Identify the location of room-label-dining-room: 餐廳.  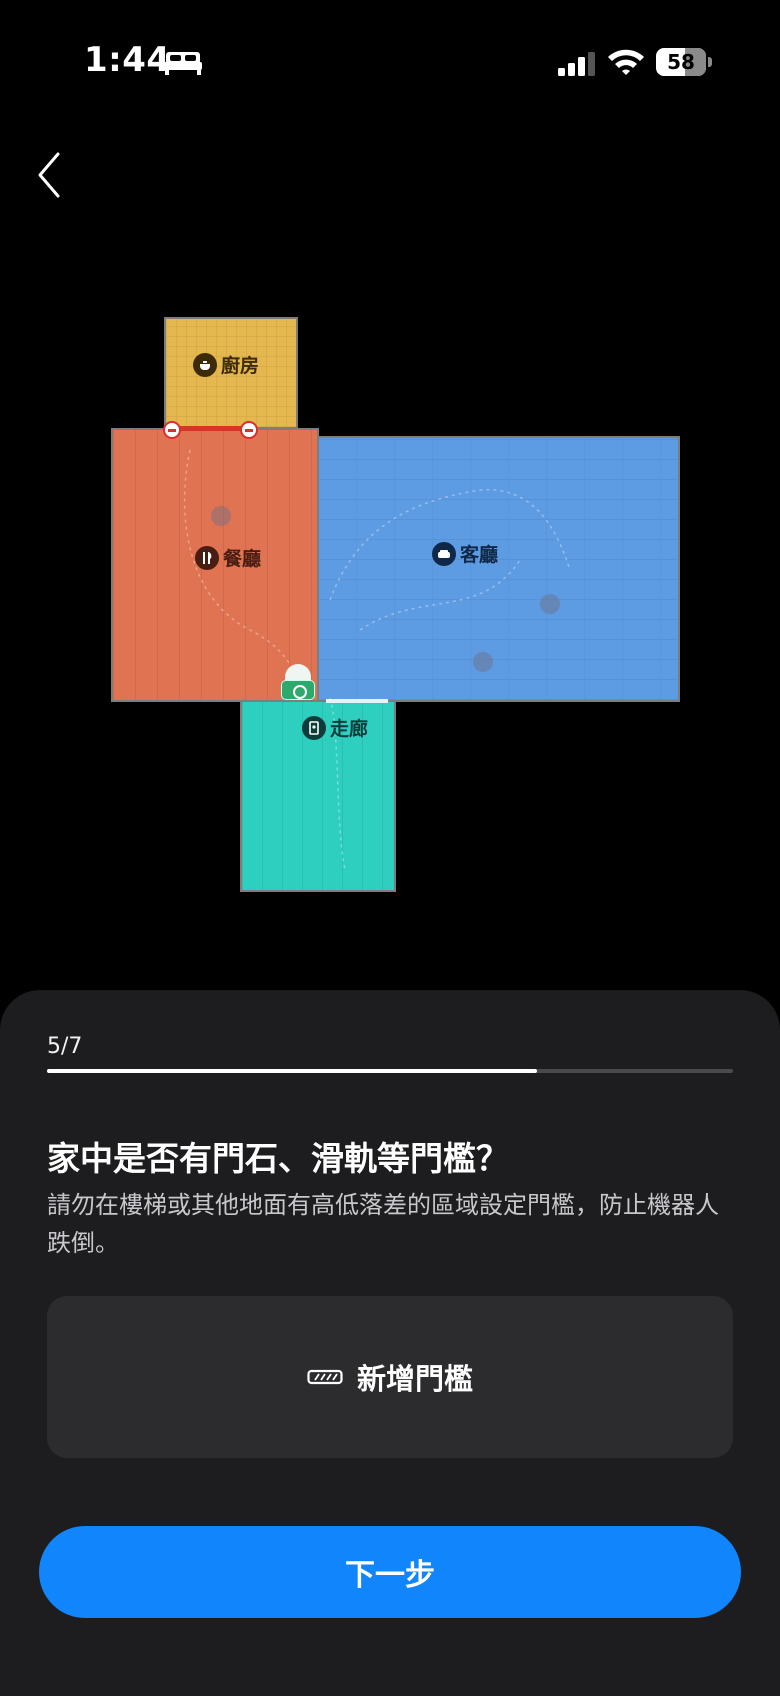
(228, 557).